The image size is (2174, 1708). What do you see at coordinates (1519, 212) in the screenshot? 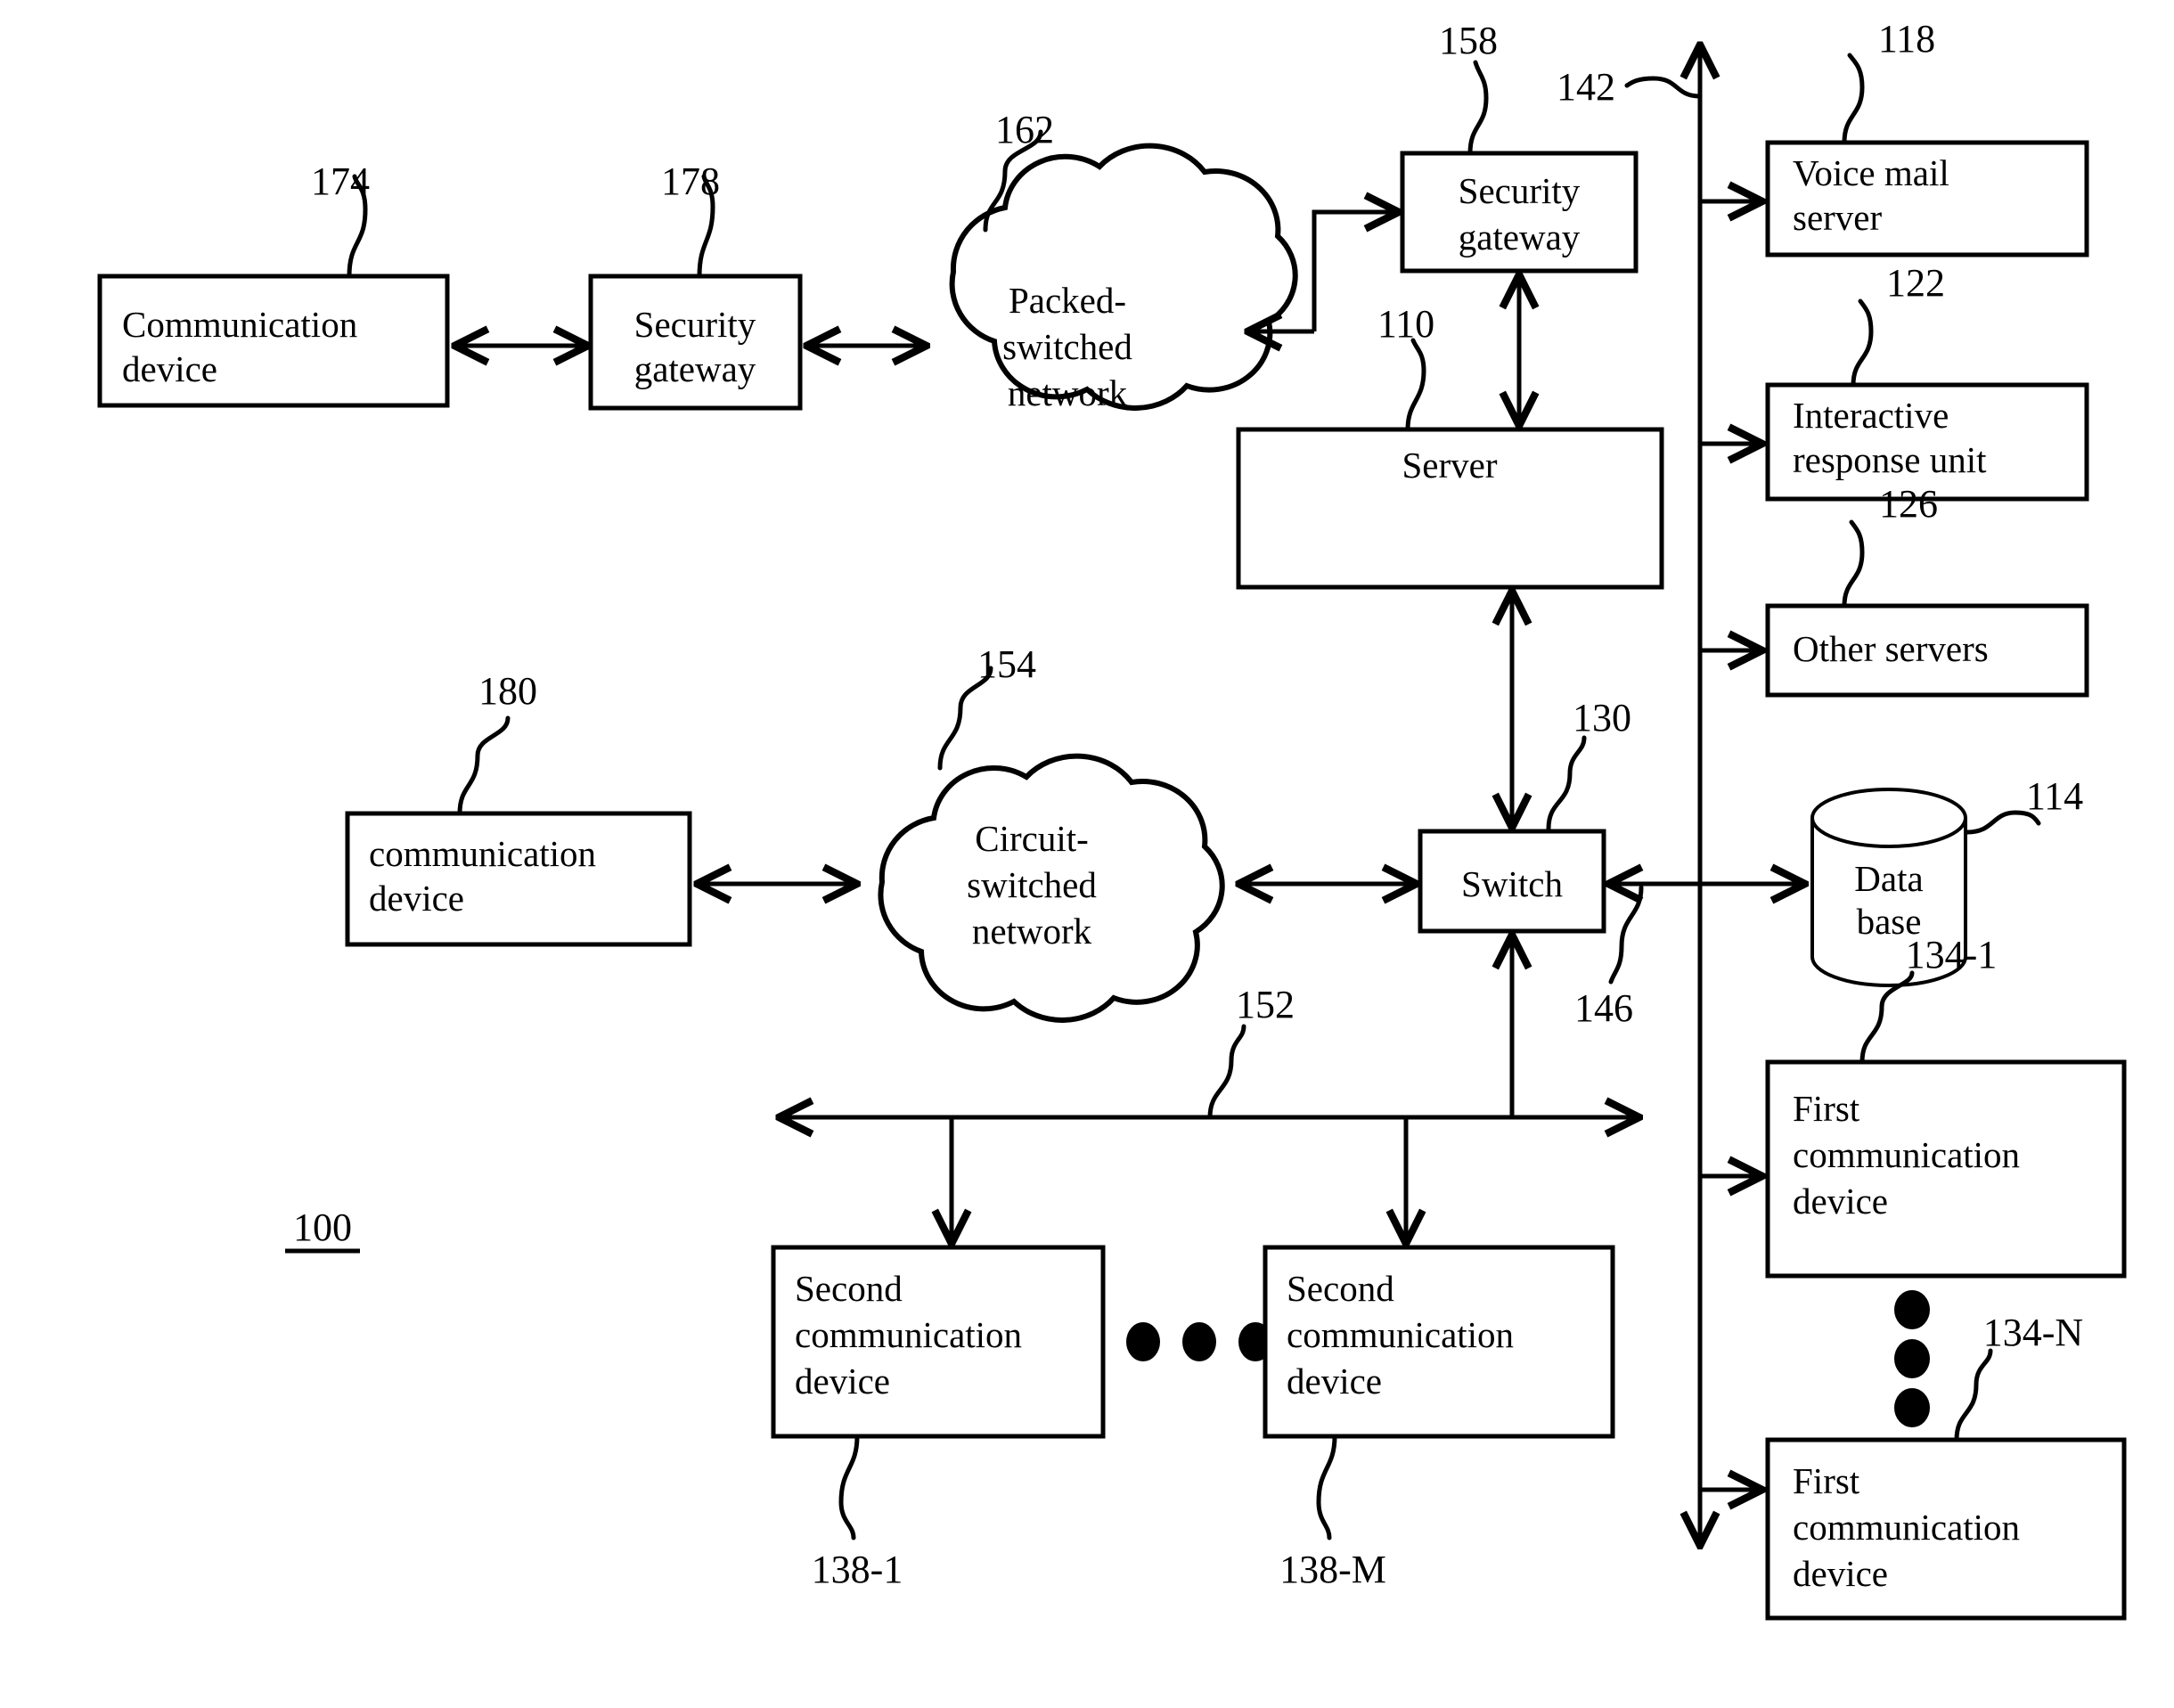
I see `security-gateway-158-box: Security gateway` at bounding box center [1519, 212].